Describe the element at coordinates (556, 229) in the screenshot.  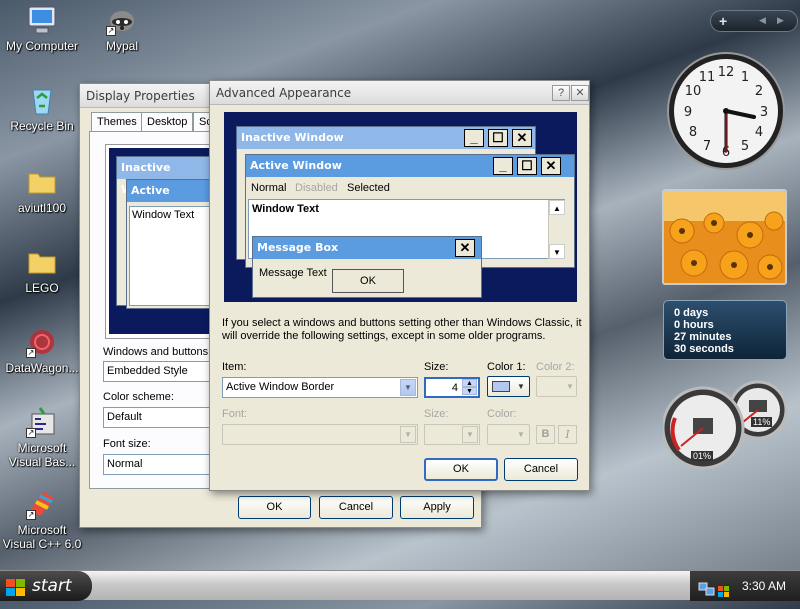
I see `preview-scrollbar: ▲ ▼` at that location.